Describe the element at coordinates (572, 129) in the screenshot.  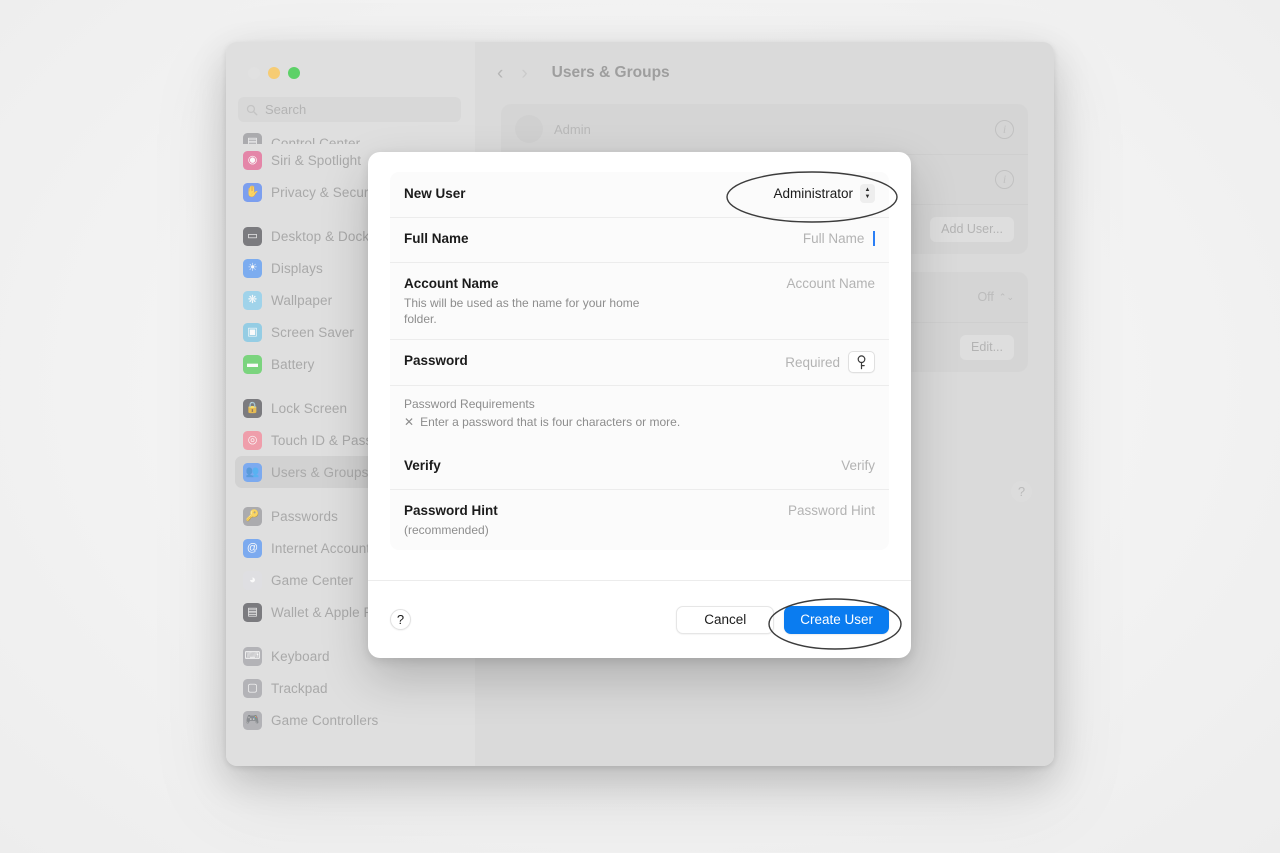
I see `user-row-name: Admin` at that location.